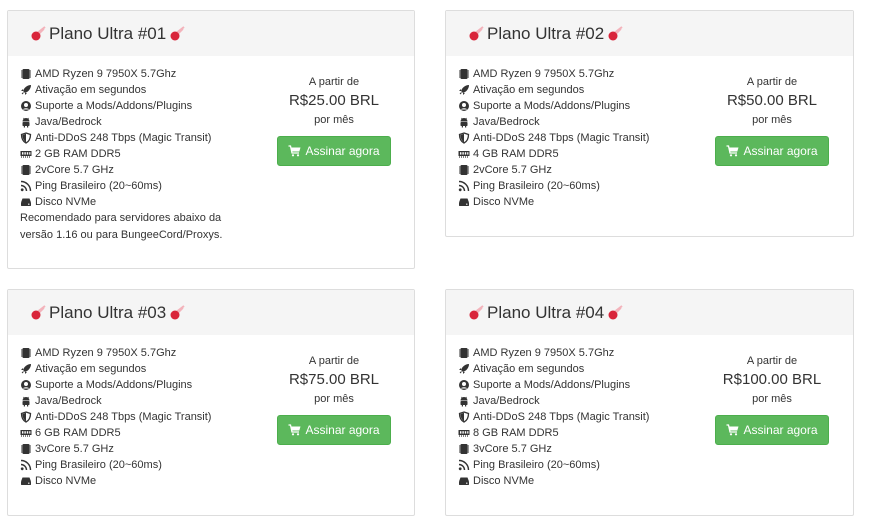  Describe the element at coordinates (516, 154) in the screenshot. I see `feature-text: 4 GB RAM DDR5` at that location.